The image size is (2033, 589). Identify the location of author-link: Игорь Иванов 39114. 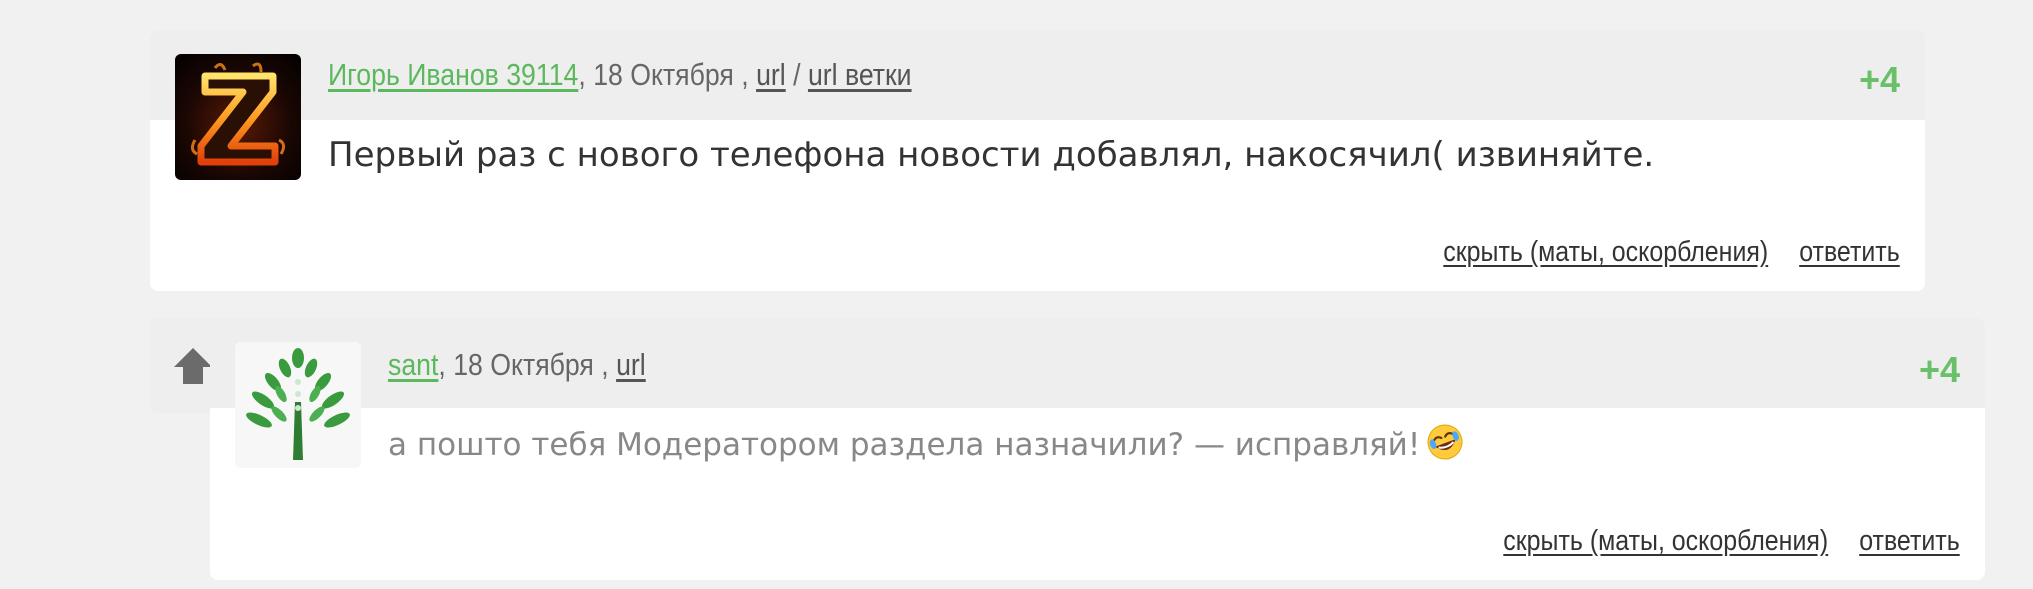
(453, 74).